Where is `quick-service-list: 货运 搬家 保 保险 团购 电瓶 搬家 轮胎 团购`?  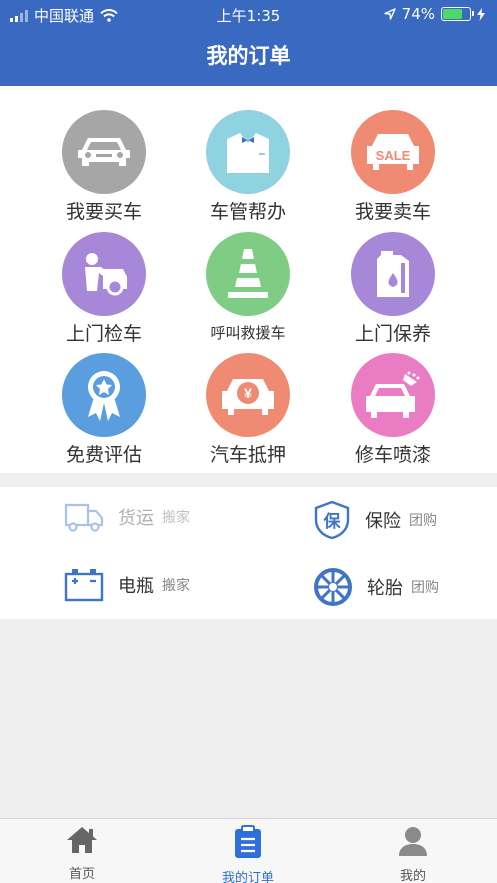 quick-service-list: 货运 搬家 保 保险 团购 电瓶 搬家 轮胎 团购 is located at coordinates (248, 553).